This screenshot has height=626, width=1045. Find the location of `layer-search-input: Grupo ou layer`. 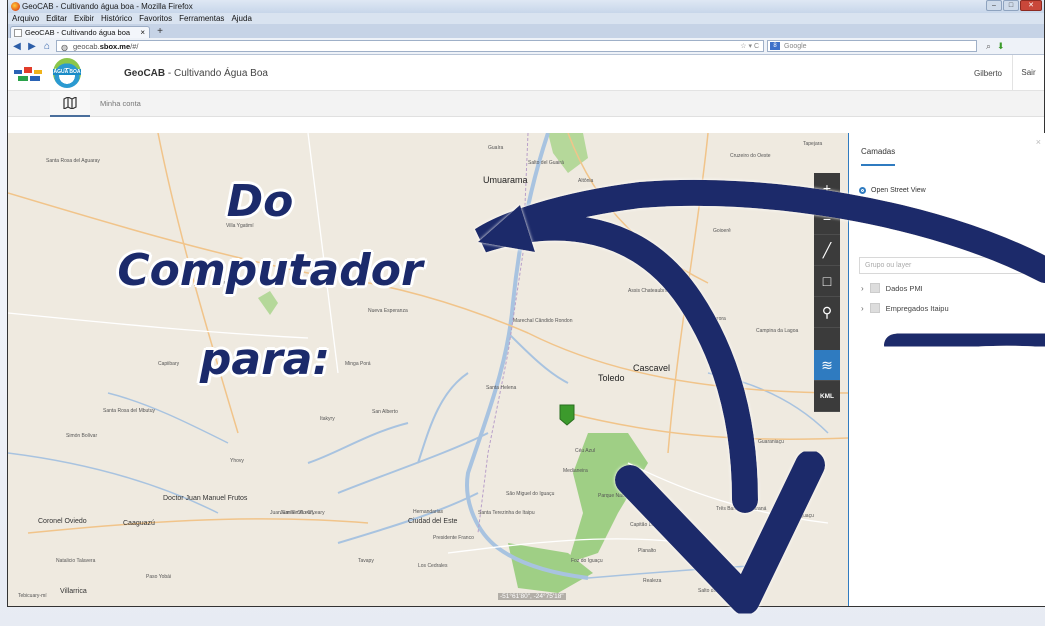

layer-search-input: Grupo ou layer is located at coordinates (952, 265).